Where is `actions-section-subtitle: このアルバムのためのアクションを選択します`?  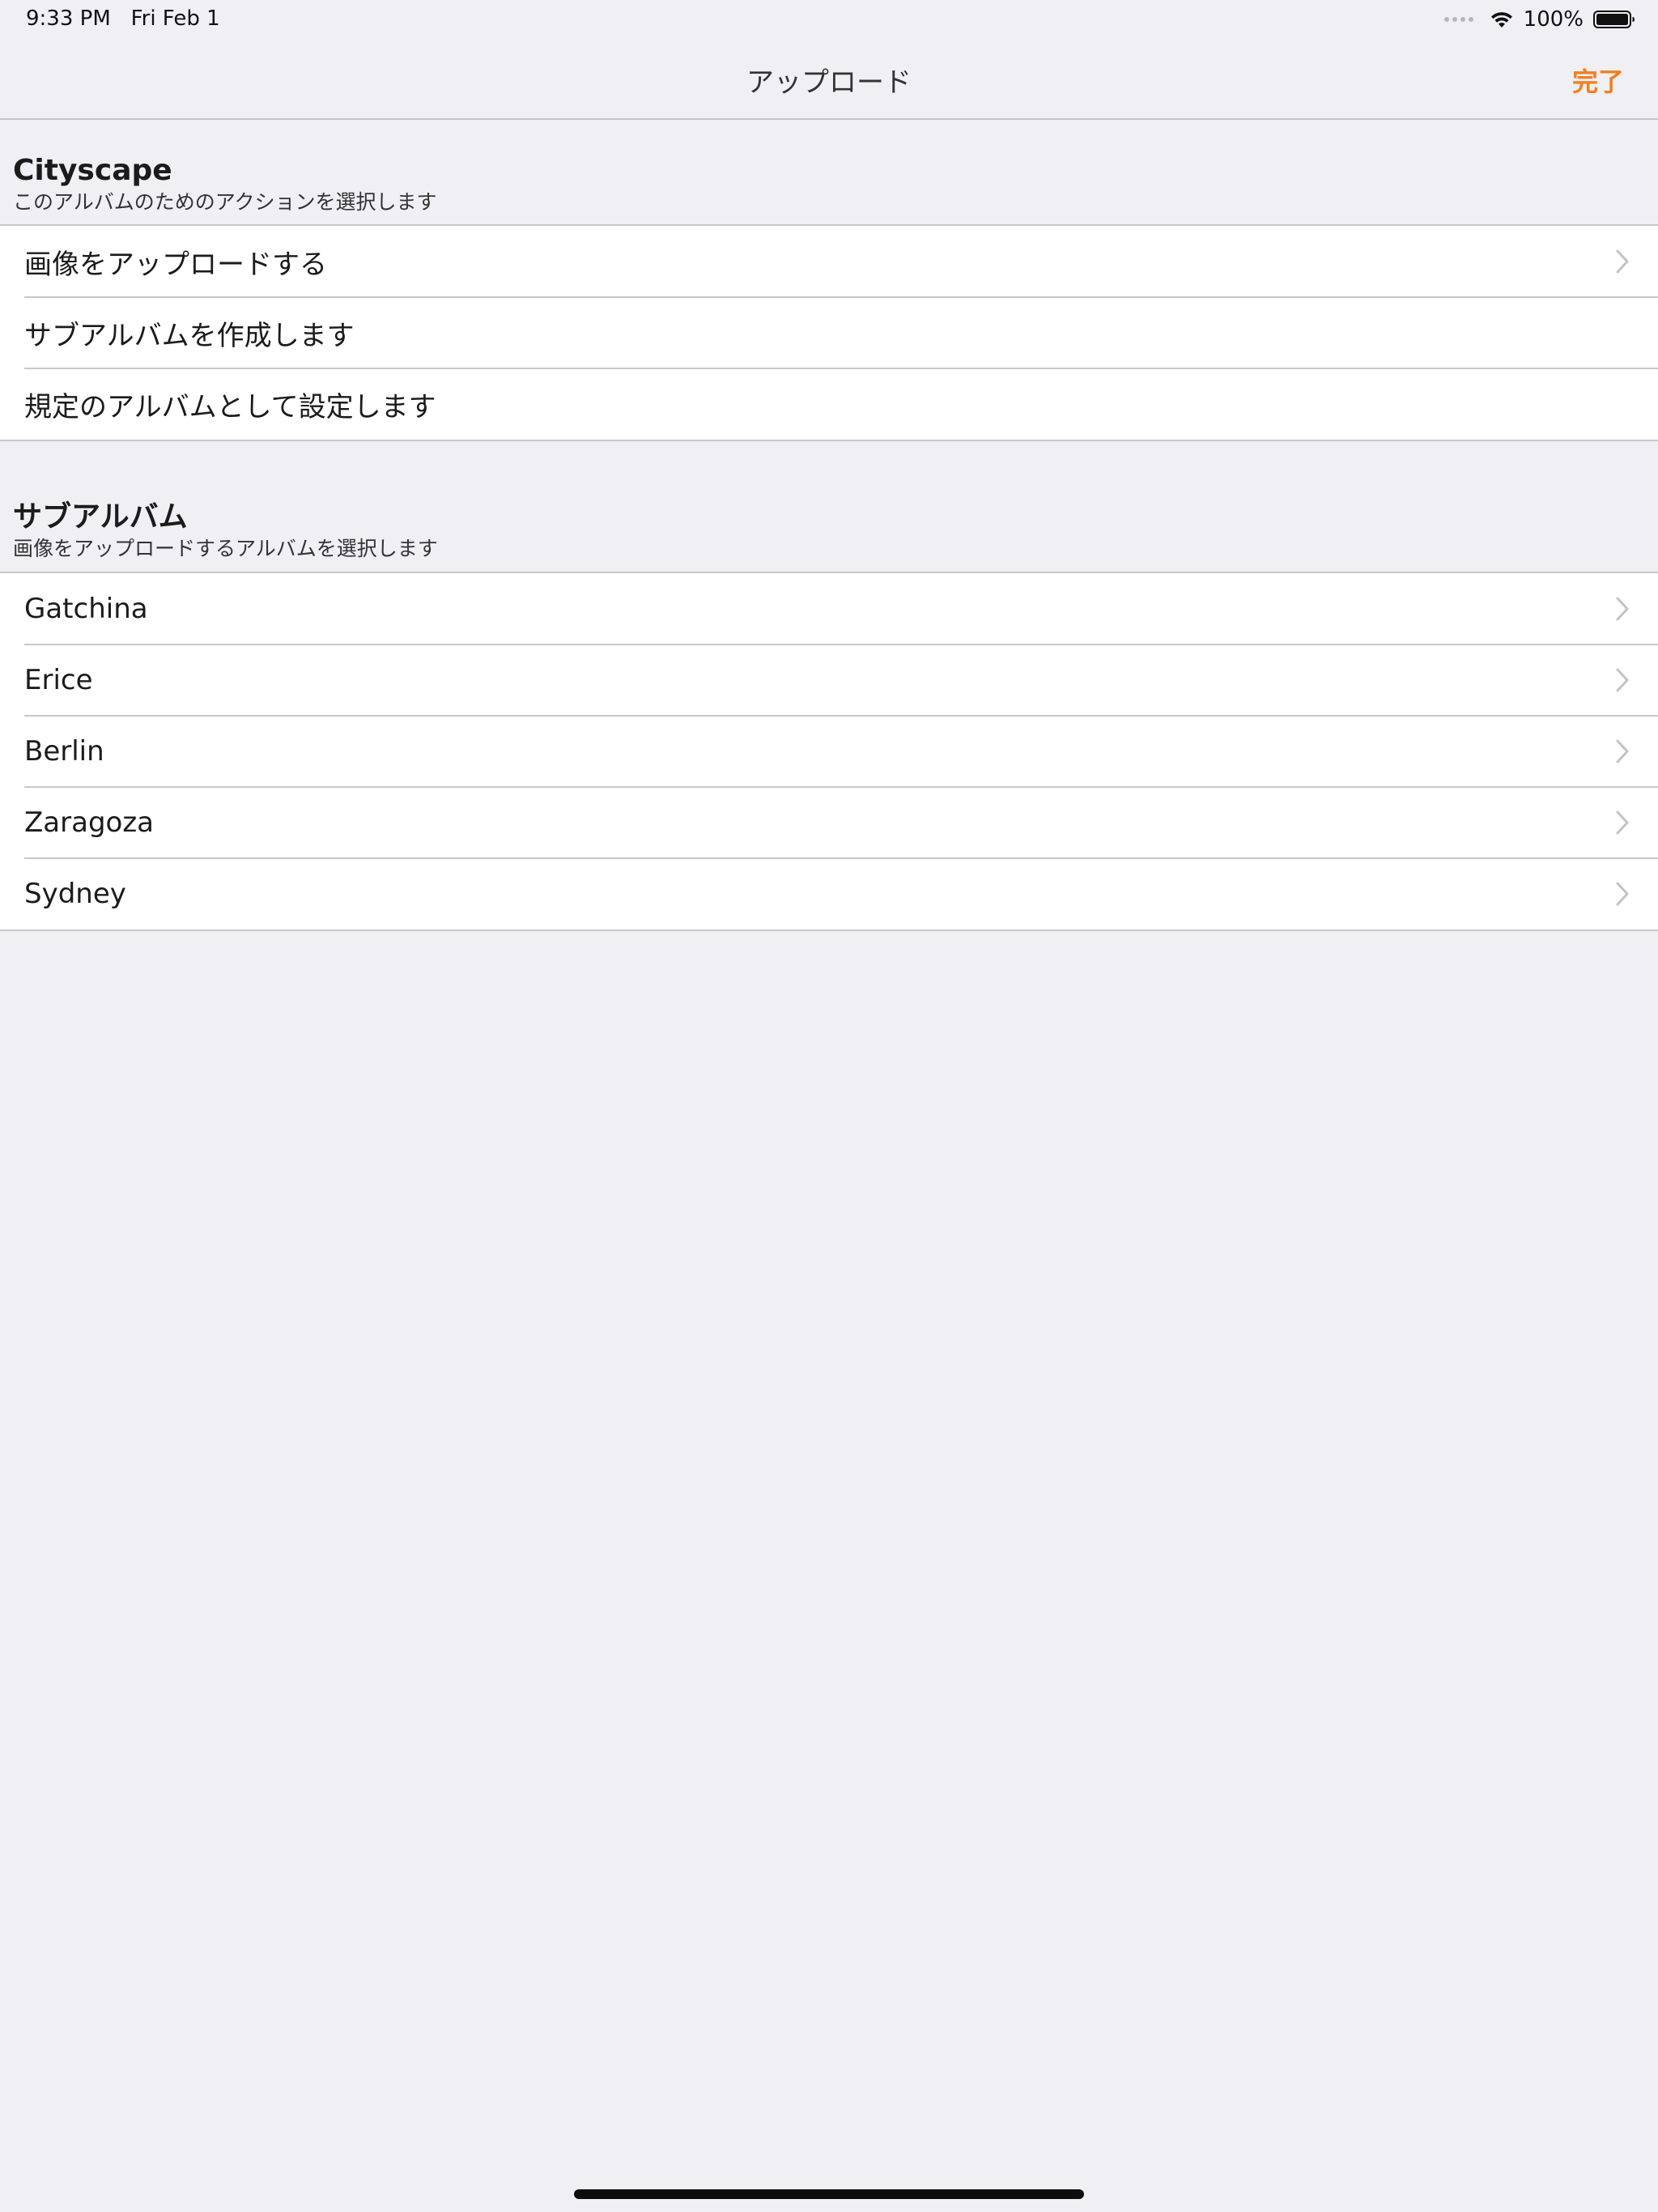 actions-section-subtitle: このアルバムのためのアクションを選択します is located at coordinates (225, 202).